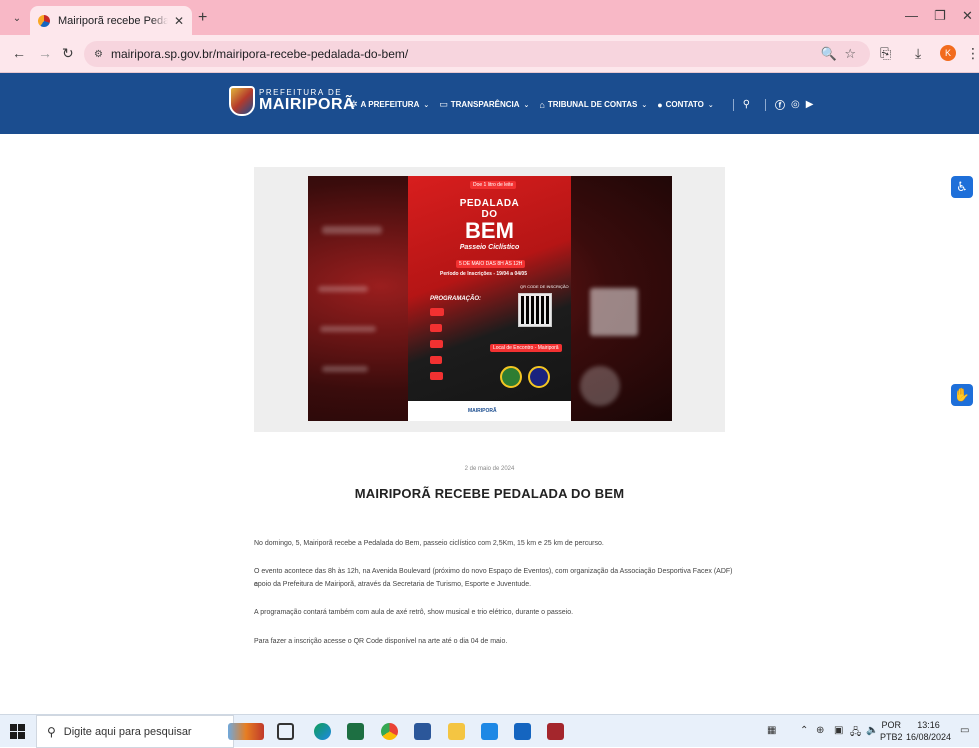 Image resolution: width=979 pixels, height=748 pixels. I want to click on poster-footer-brand: MAIRIPORÃ, so click(482, 411).